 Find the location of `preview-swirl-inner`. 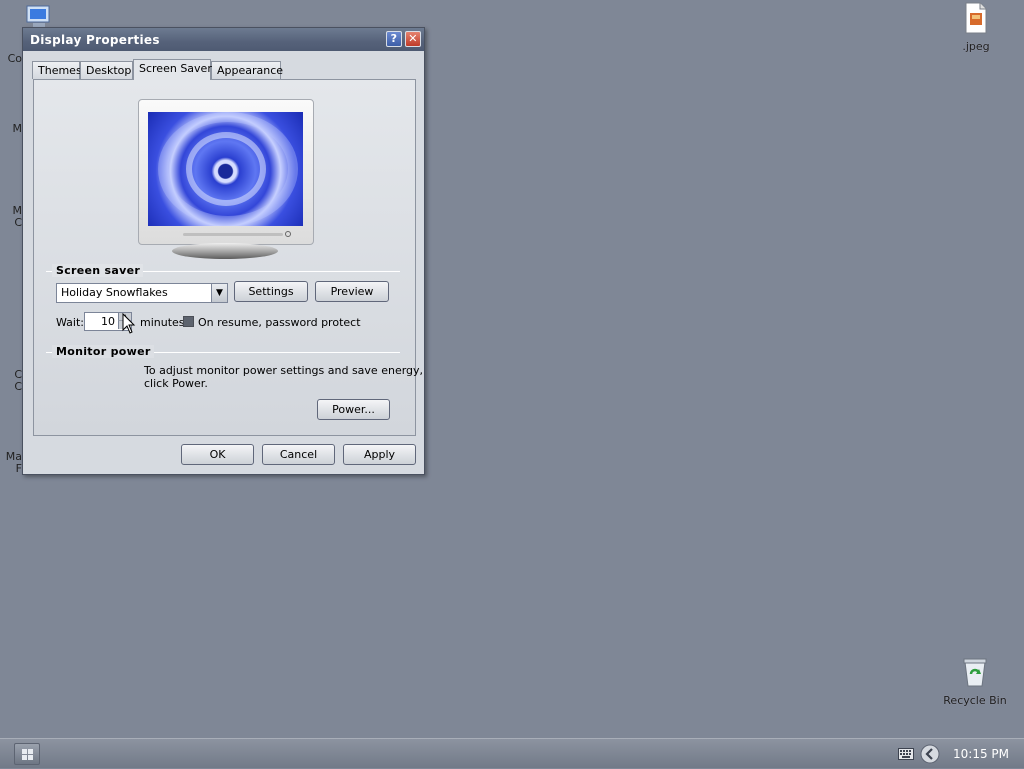

preview-swirl-inner is located at coordinates (226, 169).